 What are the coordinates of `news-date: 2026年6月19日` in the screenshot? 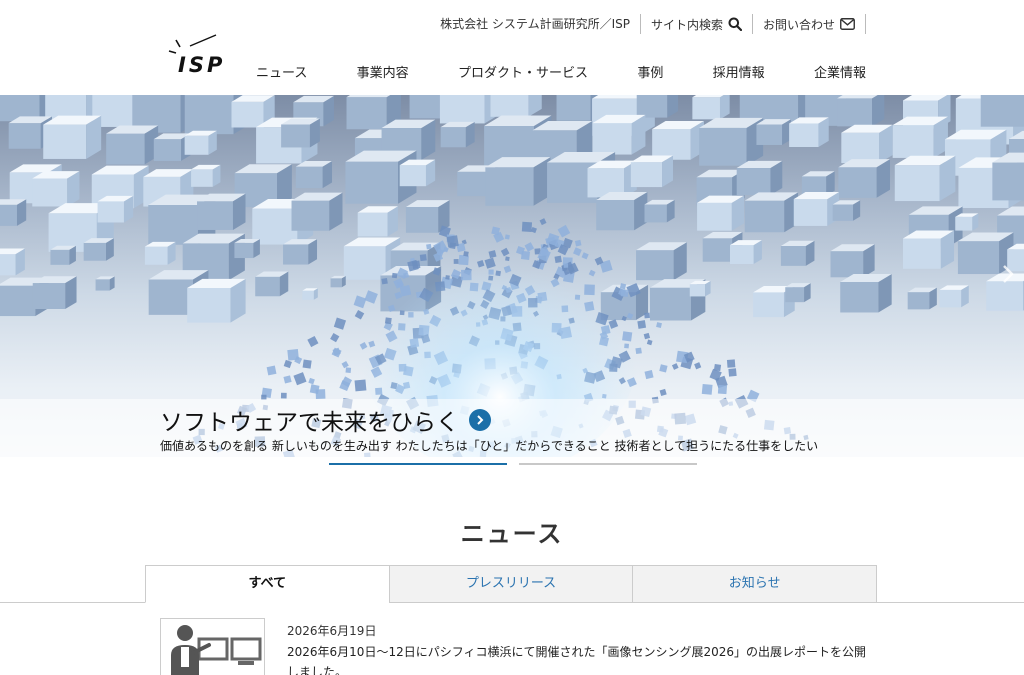 It's located at (332, 631).